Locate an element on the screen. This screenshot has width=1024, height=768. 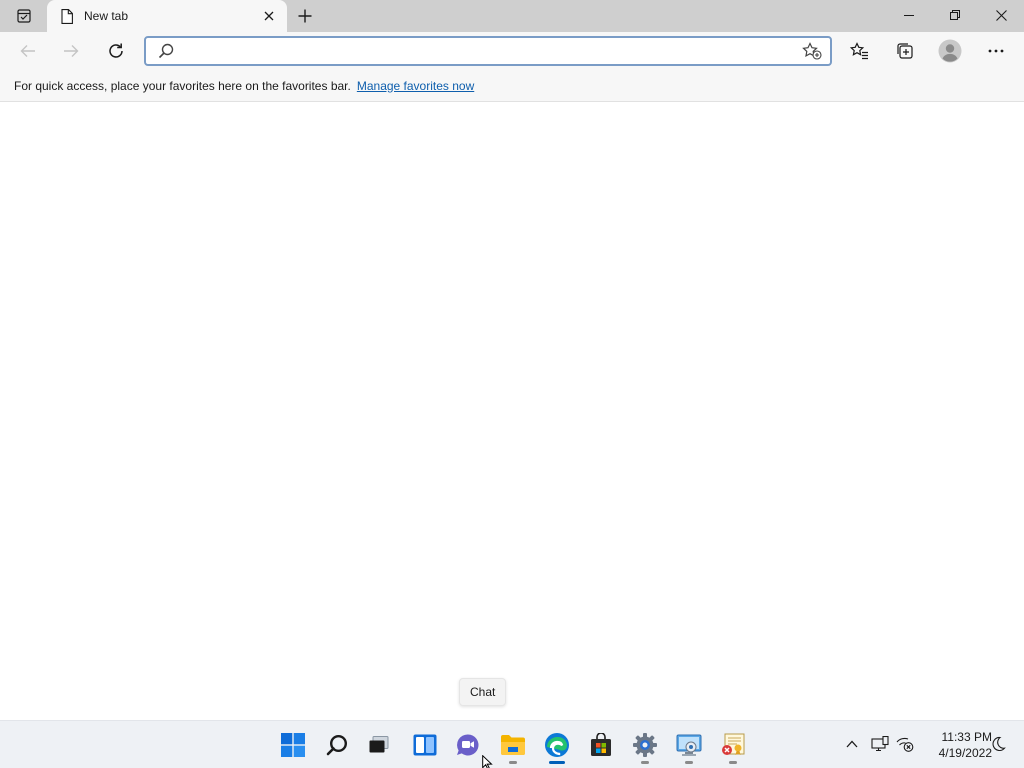
back-arrow-icon is located at coordinates (27, 51).